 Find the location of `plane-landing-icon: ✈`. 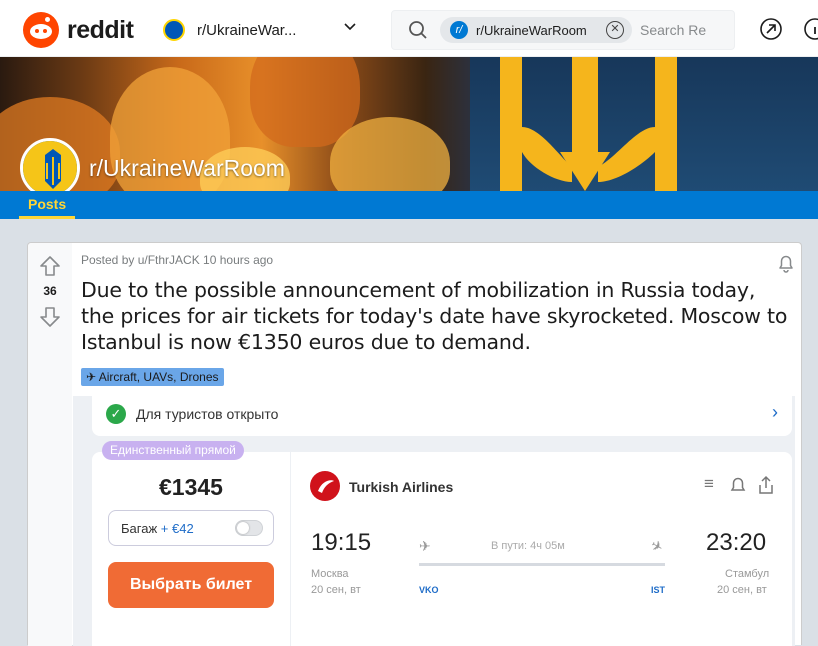

plane-landing-icon: ✈ is located at coordinates (657, 546).